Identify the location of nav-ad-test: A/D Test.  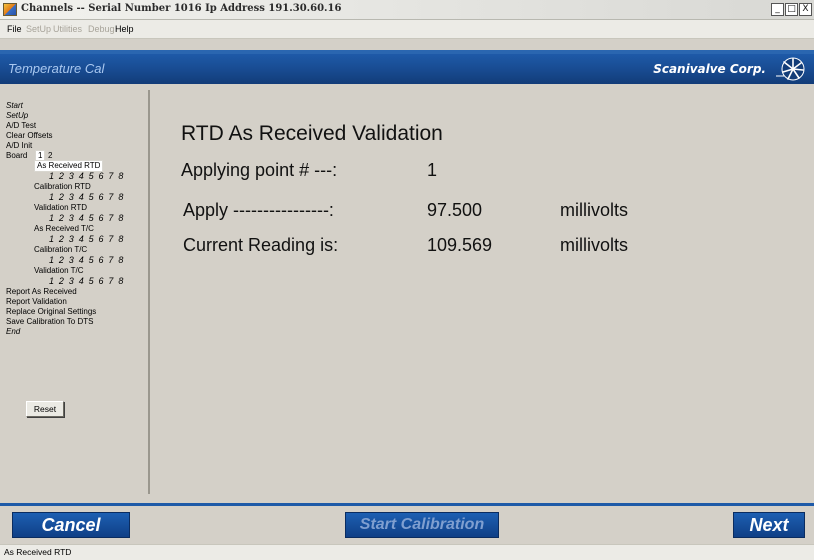
(21, 126).